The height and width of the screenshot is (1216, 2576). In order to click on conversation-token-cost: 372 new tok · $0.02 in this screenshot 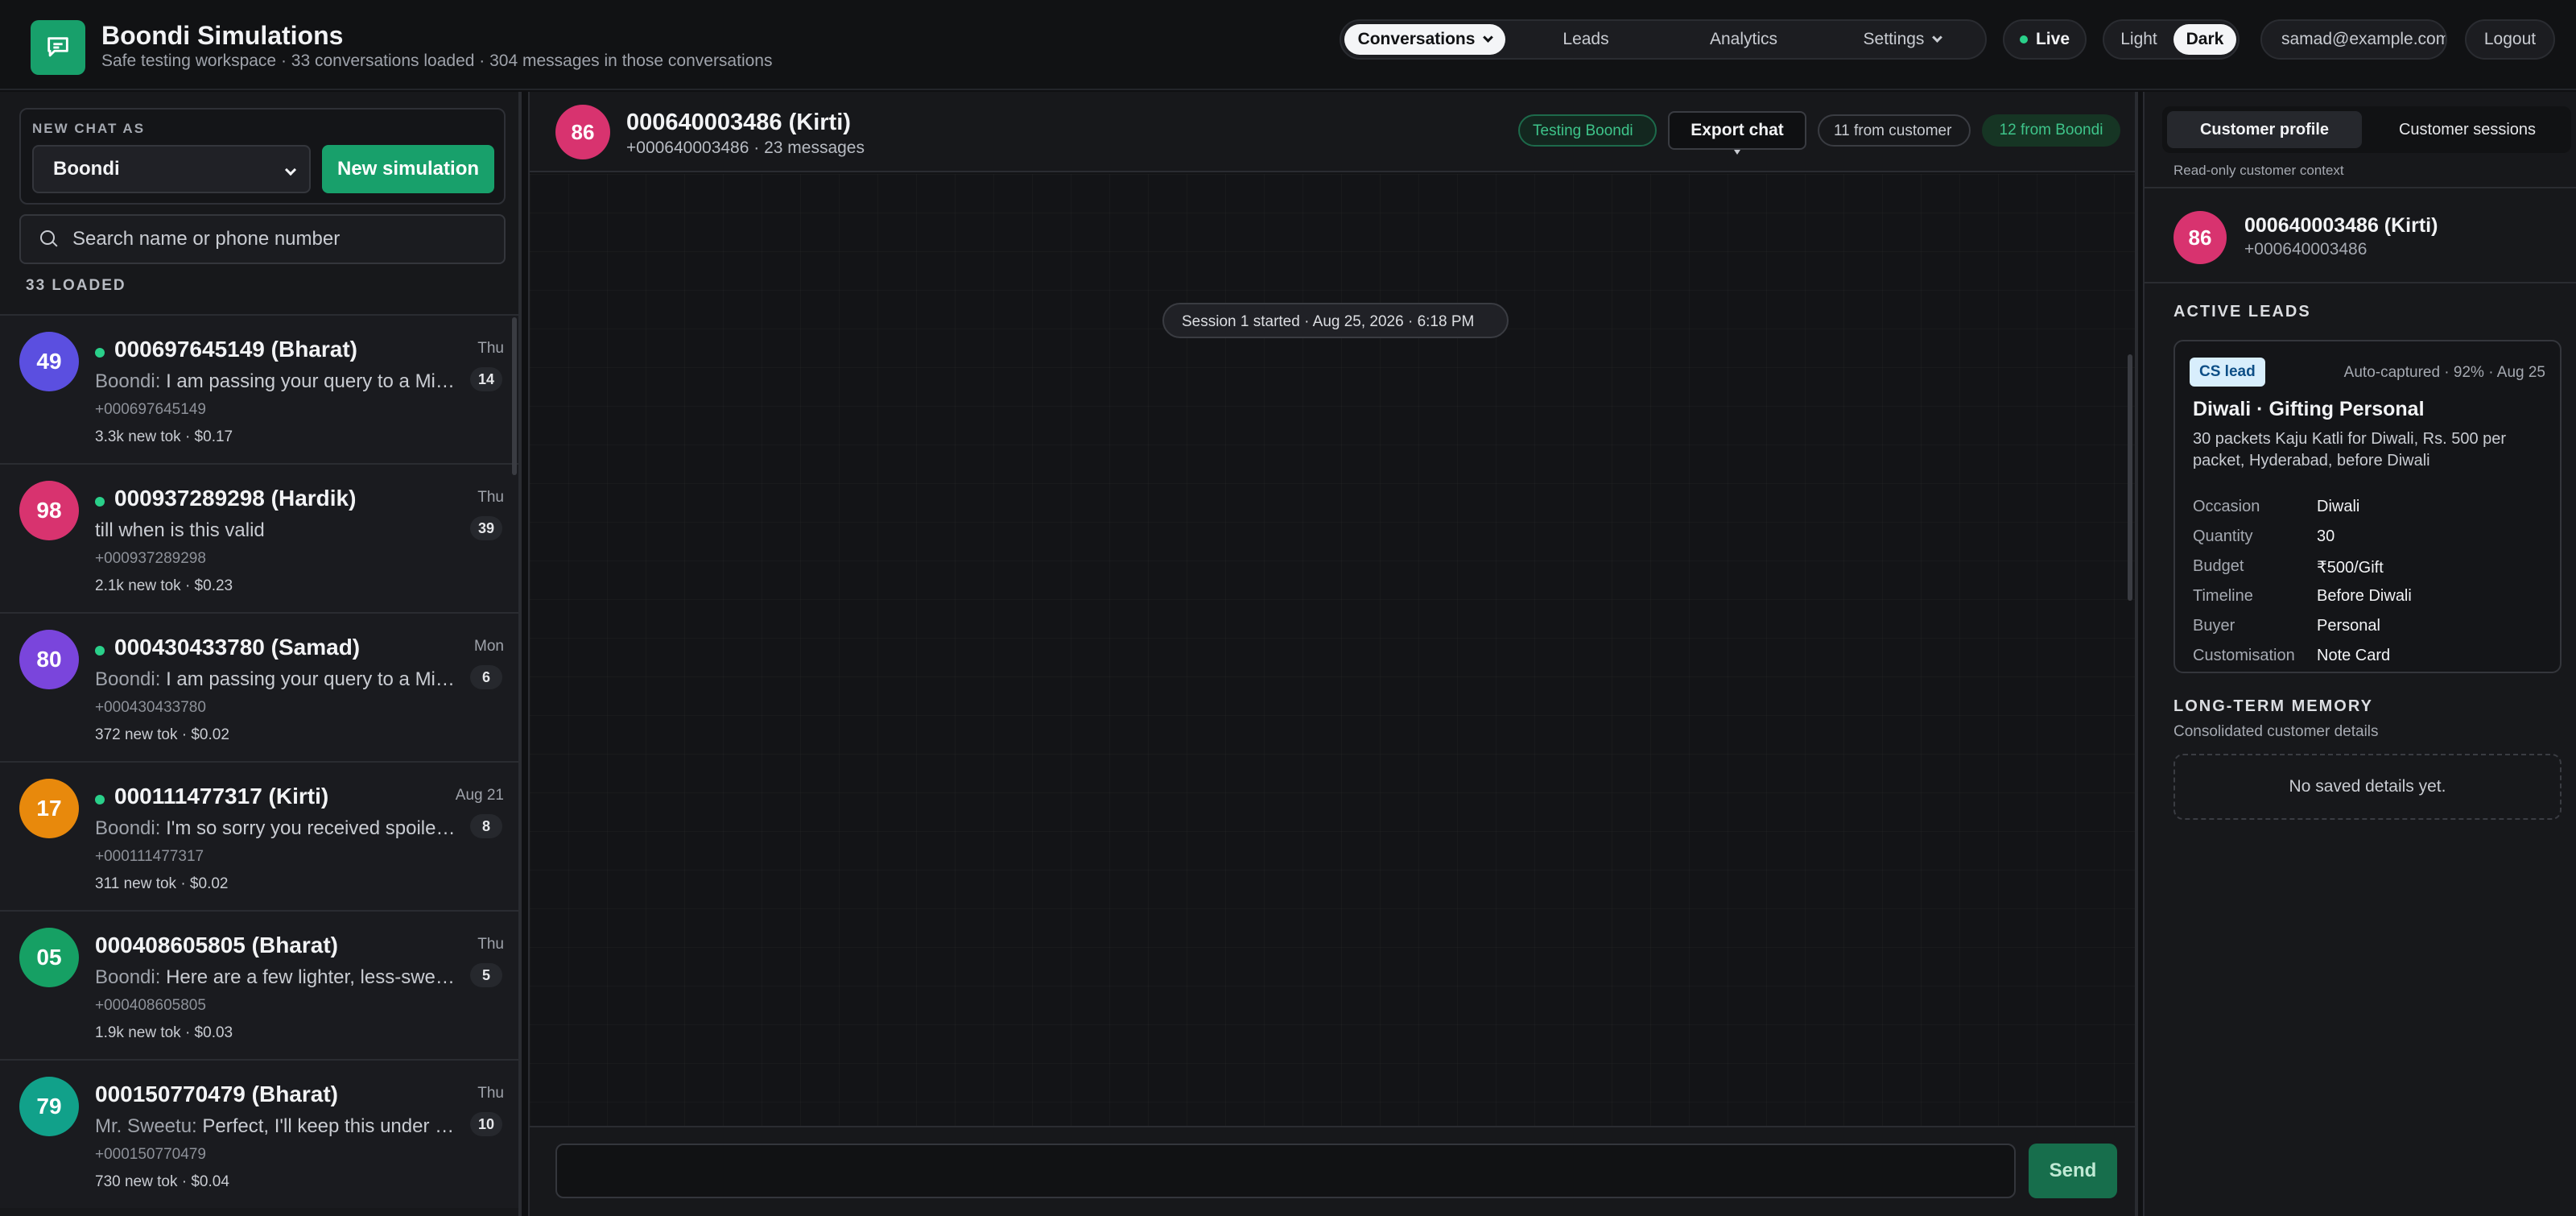, I will do `click(162, 734)`.